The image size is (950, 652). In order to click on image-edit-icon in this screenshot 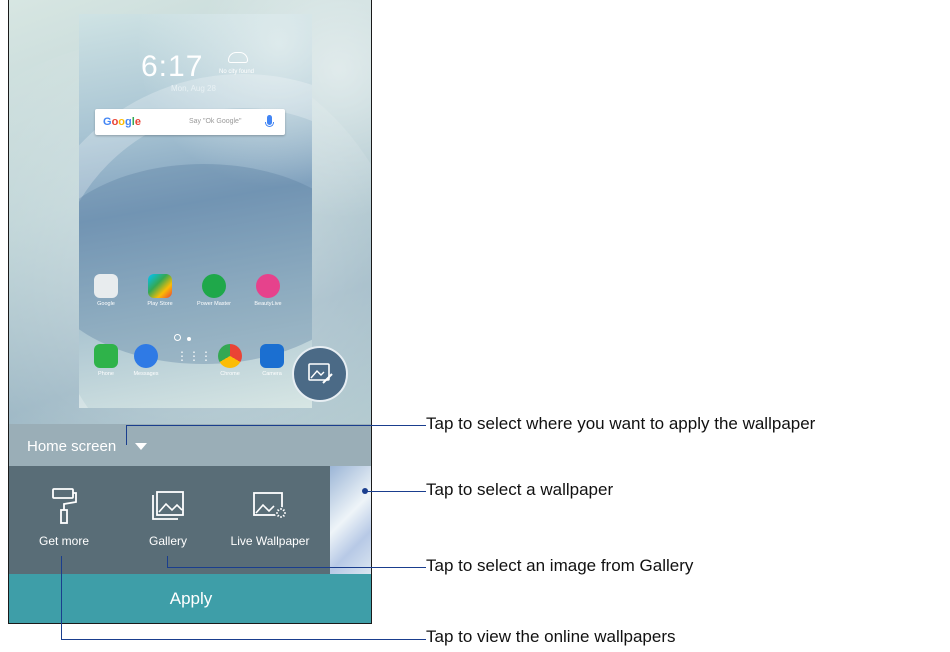, I will do `click(320, 373)`.